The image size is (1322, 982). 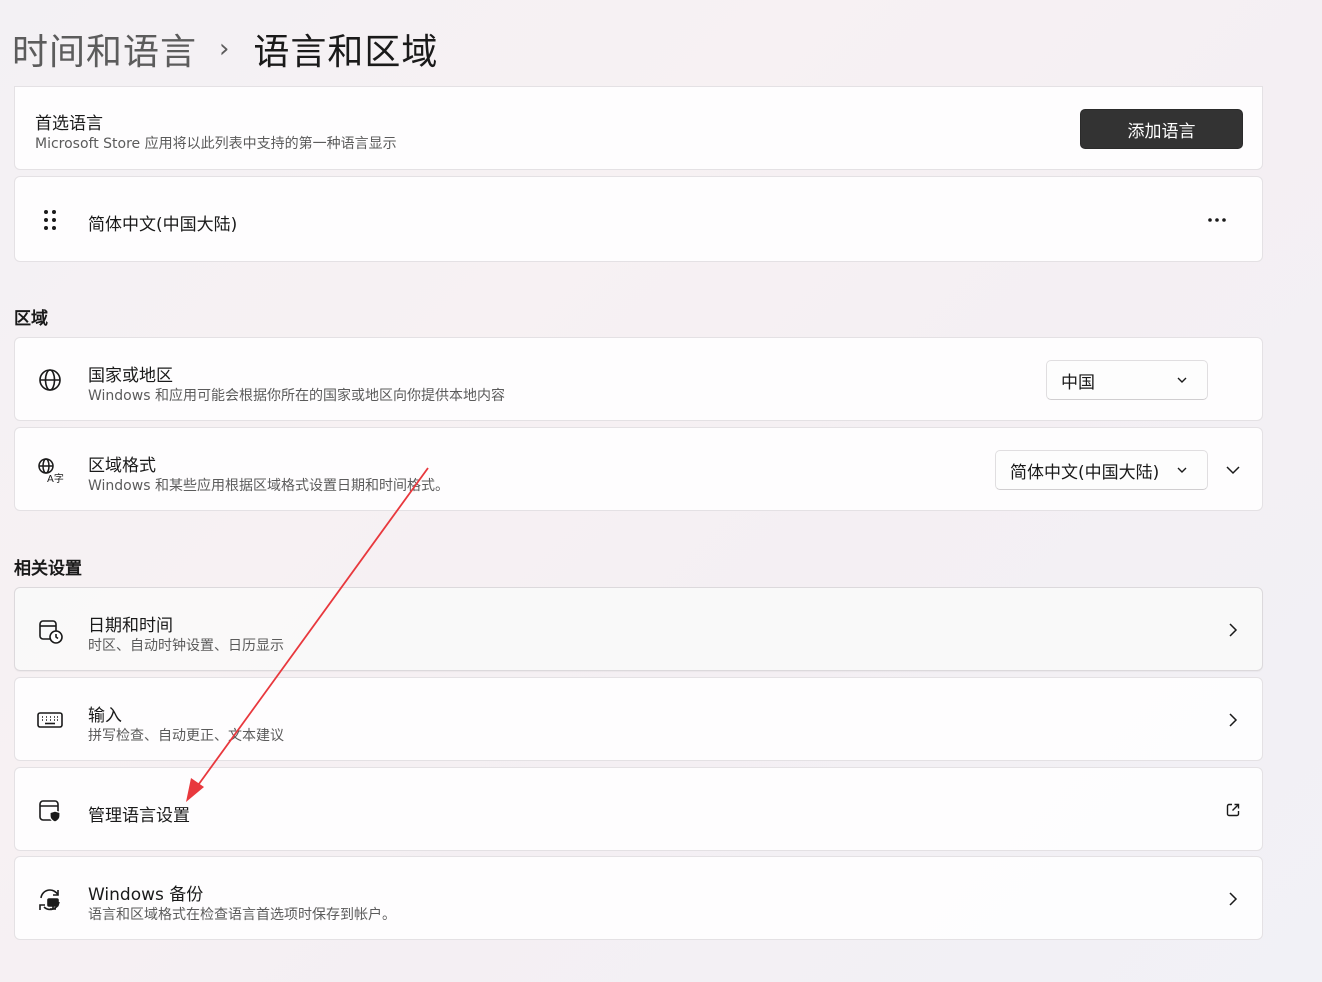 What do you see at coordinates (638, 898) in the screenshot?
I see `related-item-windows-backup: Windows 备份 语言和区域格式在检查语言首选项时保存到帐户。` at bounding box center [638, 898].